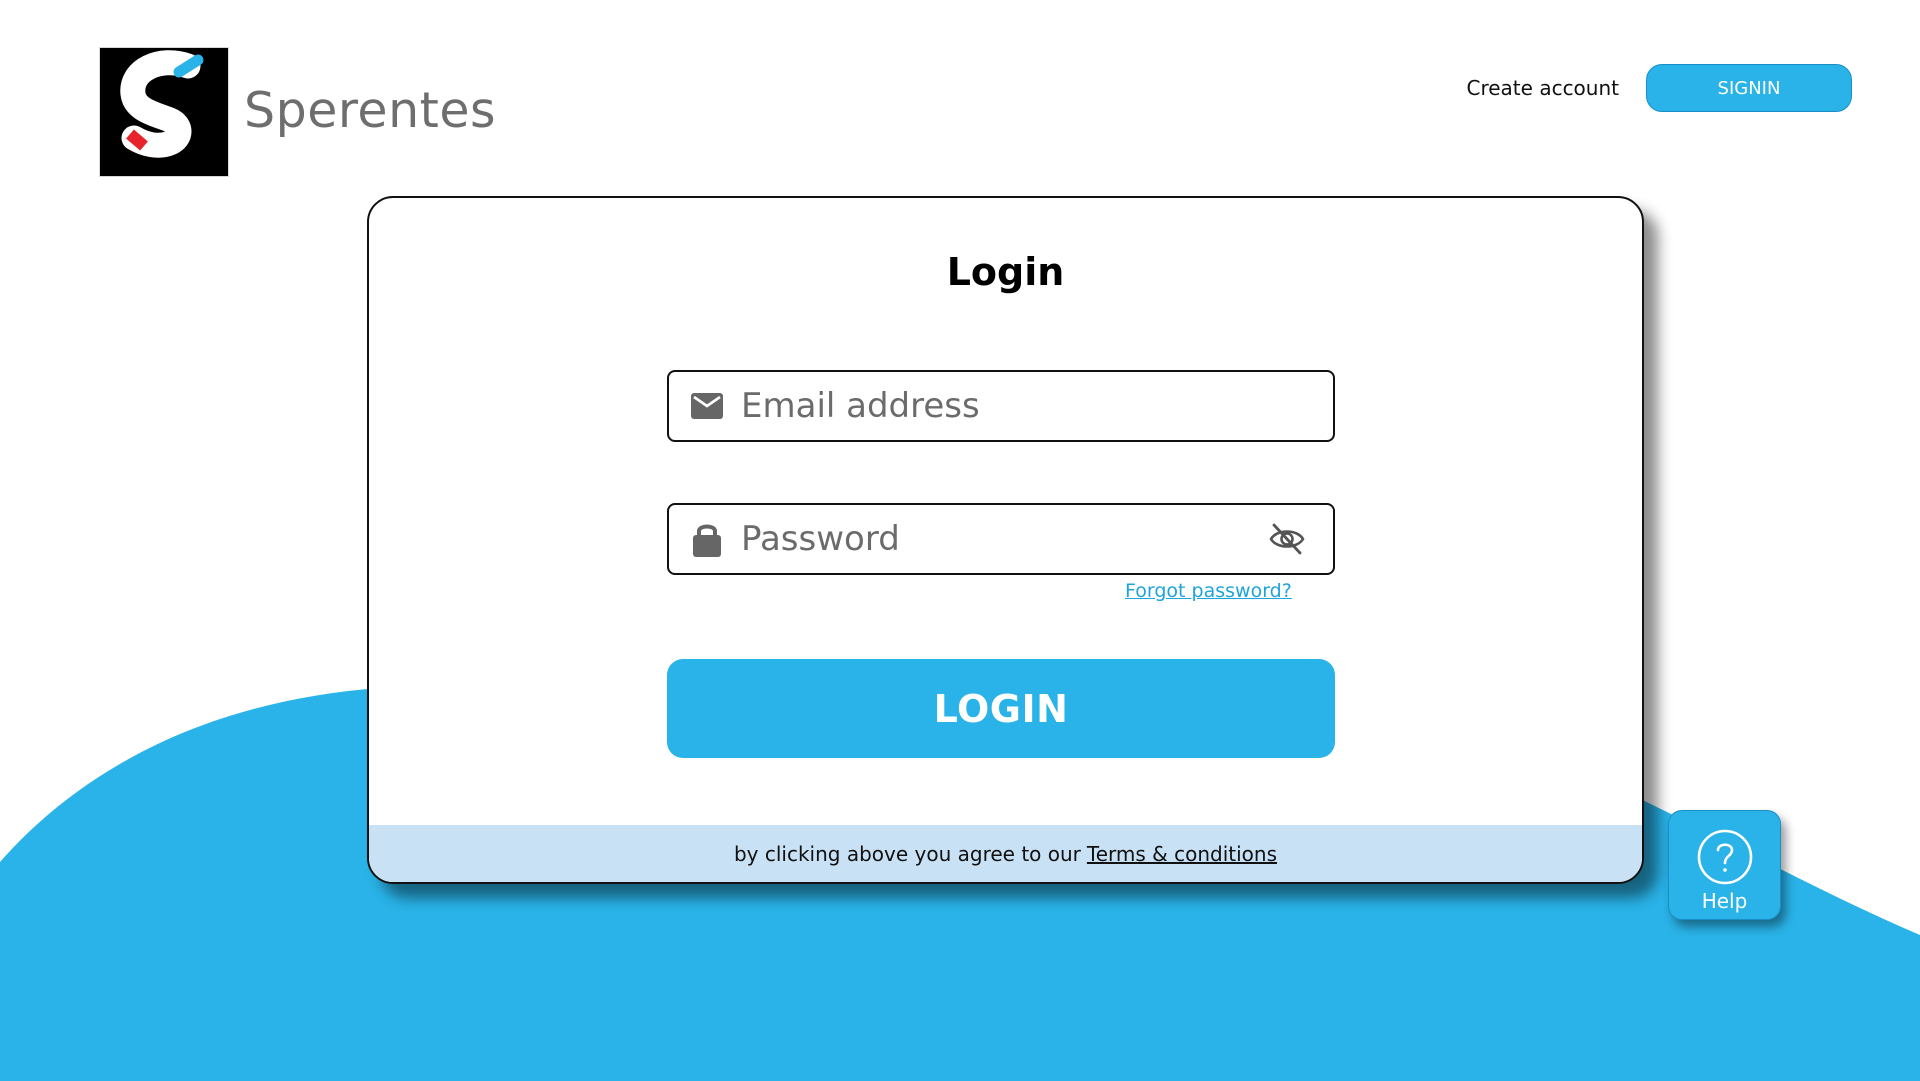 The width and height of the screenshot is (1920, 1081). What do you see at coordinates (1036, 406) in the screenshot?
I see `email-input` at bounding box center [1036, 406].